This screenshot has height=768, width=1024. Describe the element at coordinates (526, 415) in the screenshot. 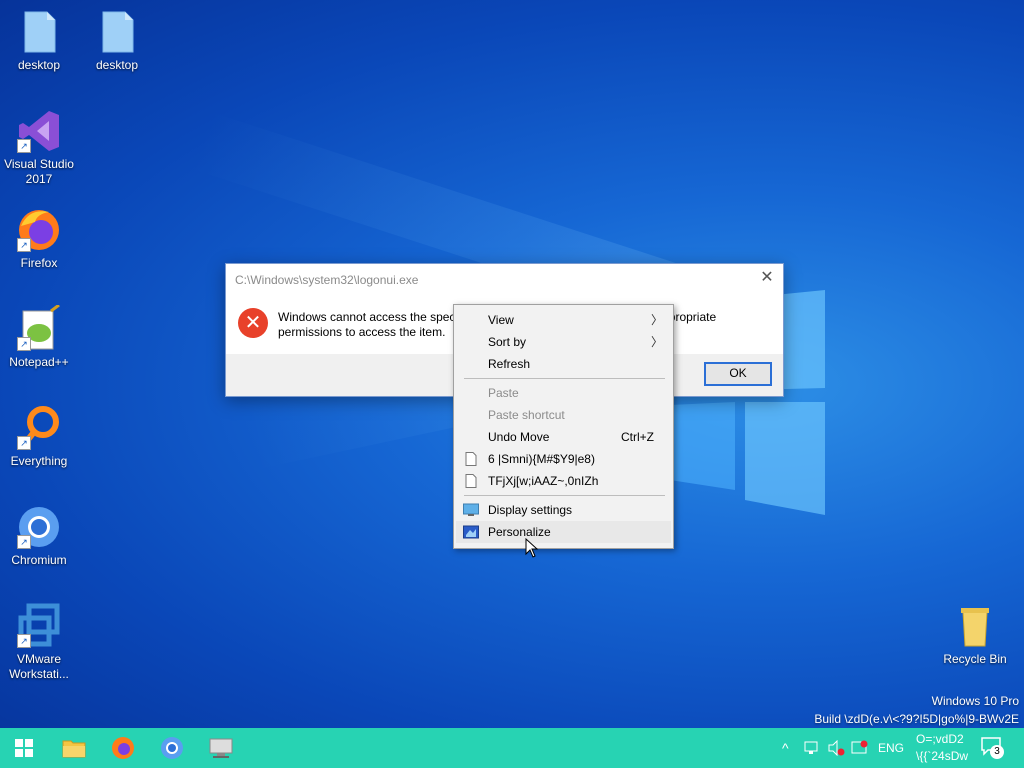

I see `menu-item-label: Paste shortcut` at that location.